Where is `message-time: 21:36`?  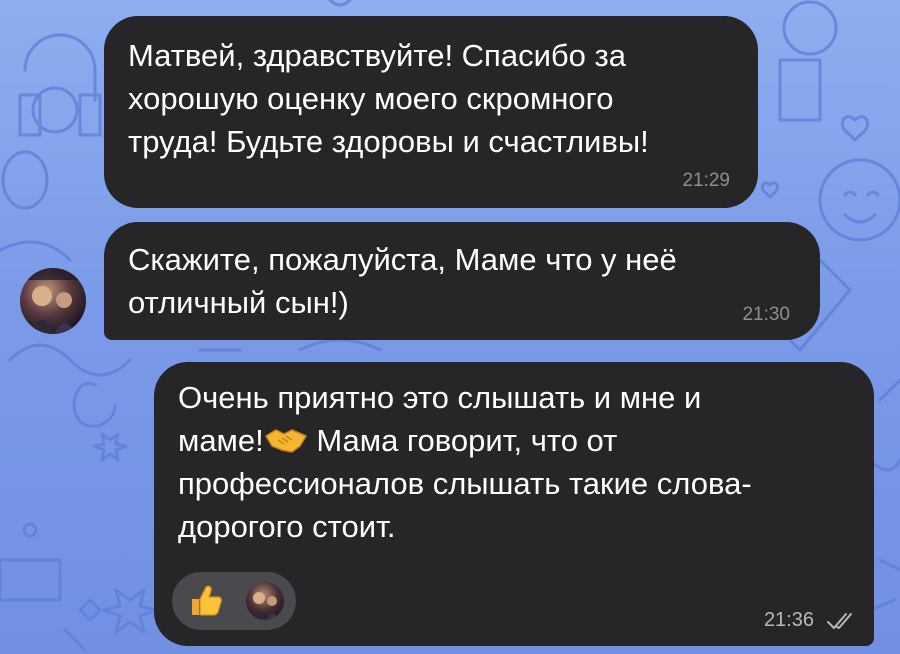 message-time: 21:36 is located at coordinates (788, 620).